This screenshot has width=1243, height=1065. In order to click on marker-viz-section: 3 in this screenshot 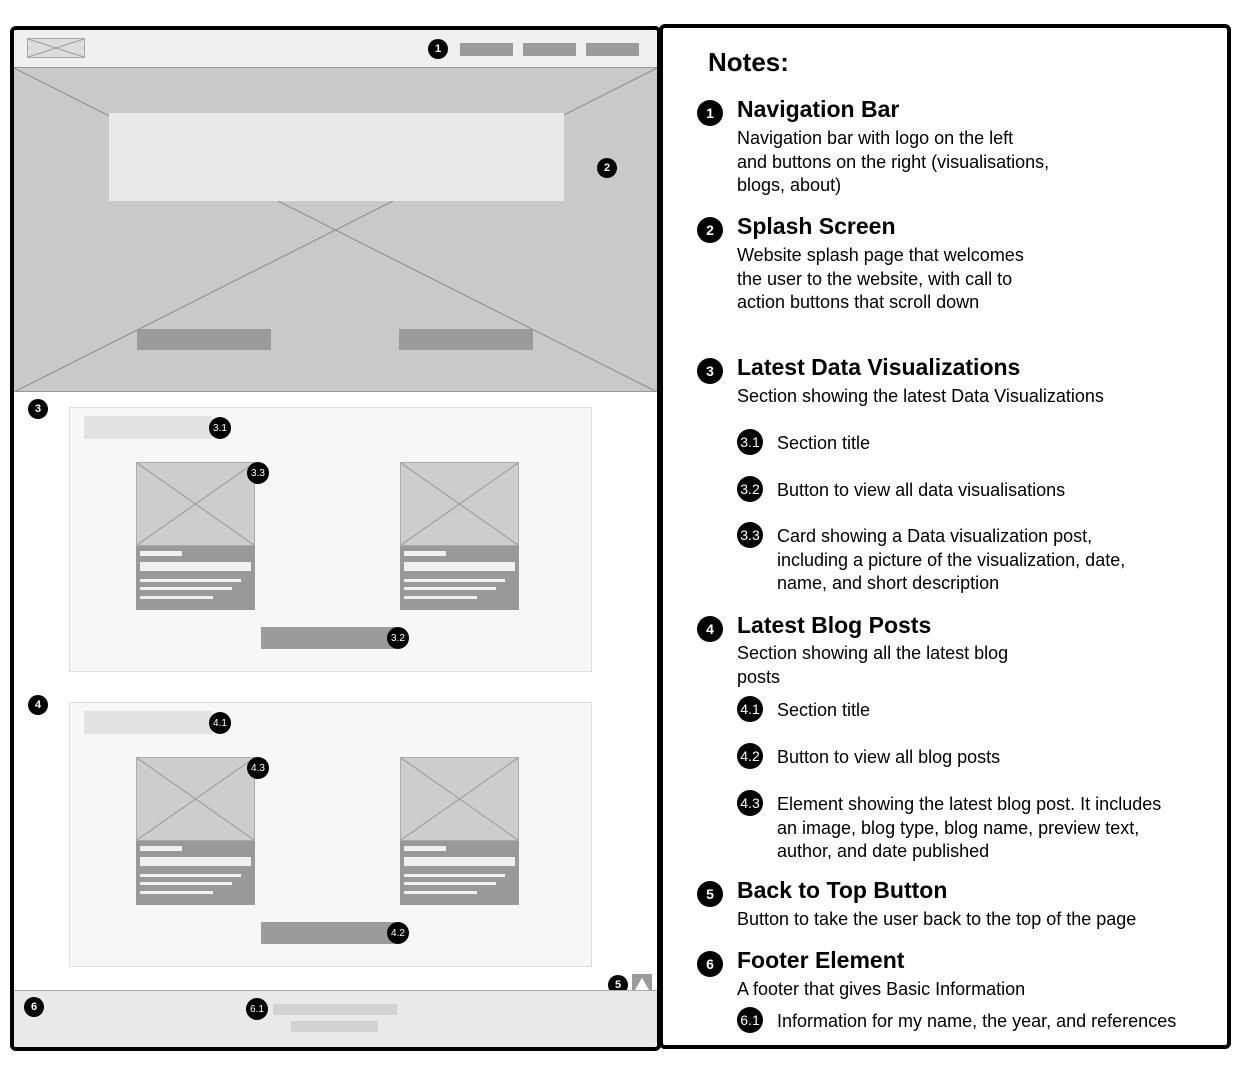, I will do `click(38, 409)`.